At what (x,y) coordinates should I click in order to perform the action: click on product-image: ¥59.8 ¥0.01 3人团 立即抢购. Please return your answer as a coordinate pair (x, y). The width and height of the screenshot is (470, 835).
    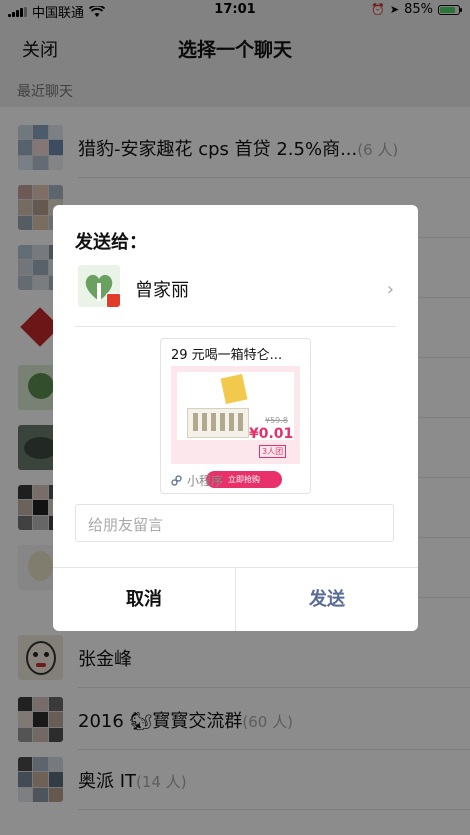
    Looking at the image, I should click on (235, 427).